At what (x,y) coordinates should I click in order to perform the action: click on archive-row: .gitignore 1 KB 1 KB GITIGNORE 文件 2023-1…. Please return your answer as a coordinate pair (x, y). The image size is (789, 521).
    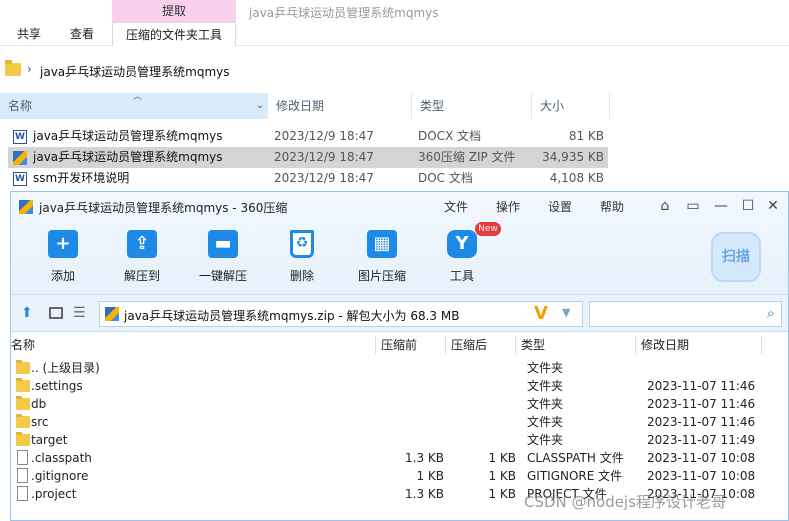
    Looking at the image, I should click on (399, 476).